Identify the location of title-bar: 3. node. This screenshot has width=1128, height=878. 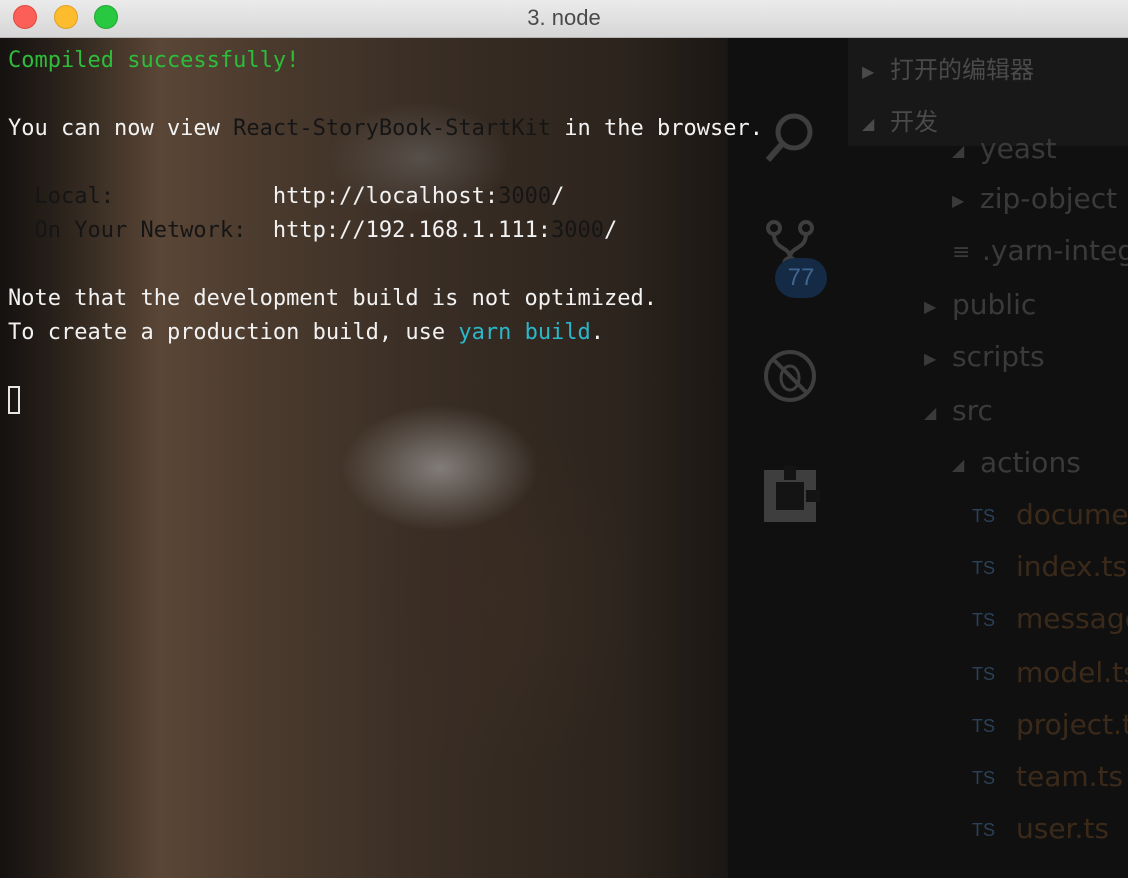
(564, 19).